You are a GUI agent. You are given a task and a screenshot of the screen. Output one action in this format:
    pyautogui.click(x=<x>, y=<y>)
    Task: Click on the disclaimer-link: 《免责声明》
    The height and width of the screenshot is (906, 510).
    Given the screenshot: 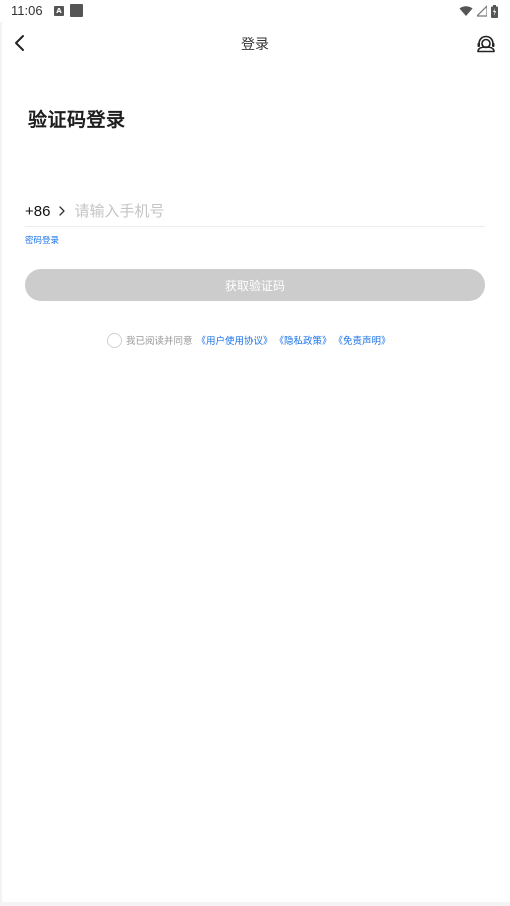 What is the action you would take?
    pyautogui.click(x=362, y=340)
    